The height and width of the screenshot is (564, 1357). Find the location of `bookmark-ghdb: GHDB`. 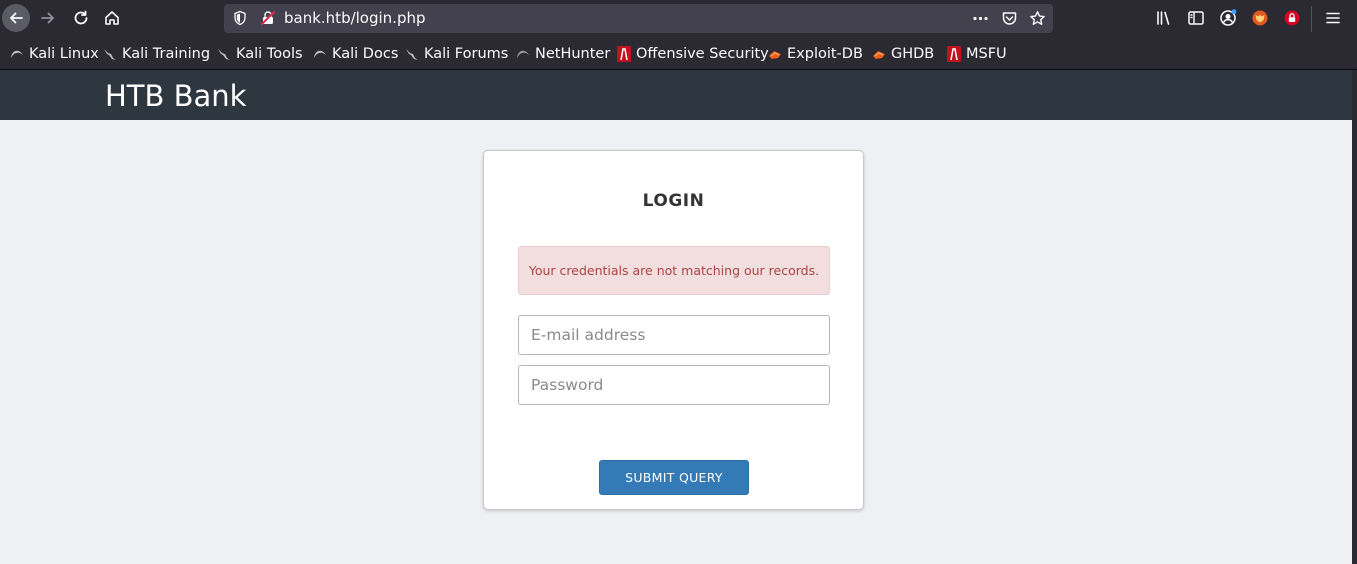

bookmark-ghdb: GHDB is located at coordinates (903, 54).